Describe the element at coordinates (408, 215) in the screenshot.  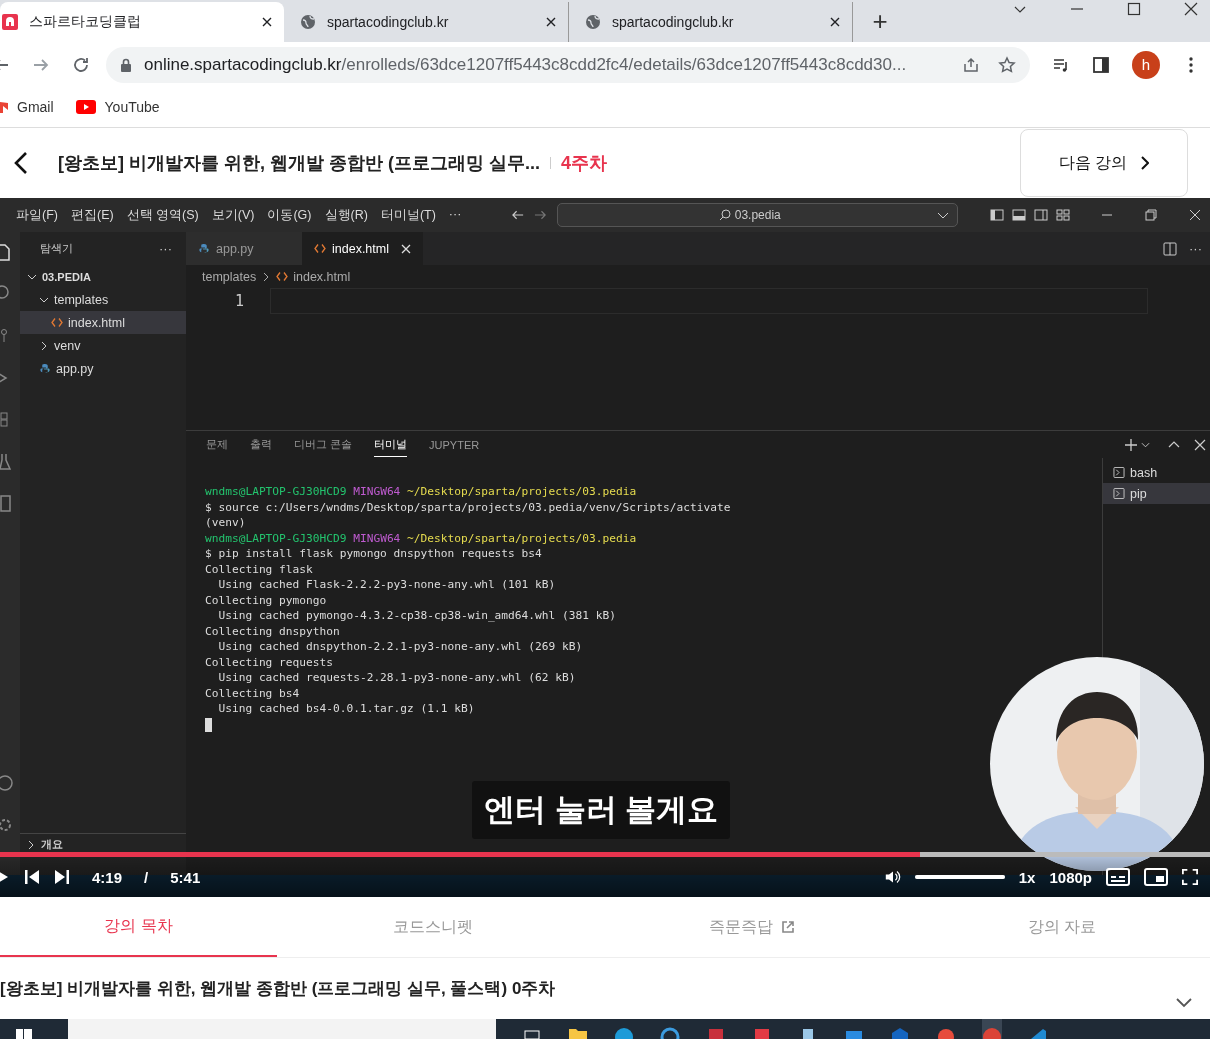
I see `menu-item: 터미널(T)` at that location.